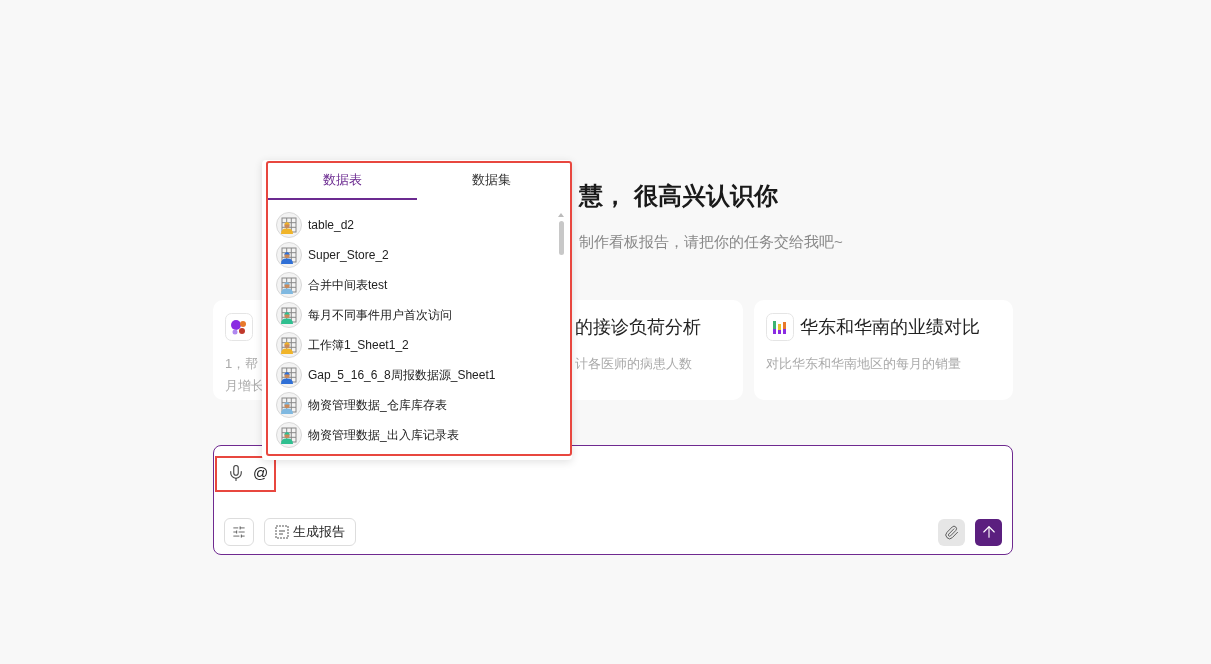  Describe the element at coordinates (244, 386) in the screenshot. I see `card-description: 月增长` at that location.